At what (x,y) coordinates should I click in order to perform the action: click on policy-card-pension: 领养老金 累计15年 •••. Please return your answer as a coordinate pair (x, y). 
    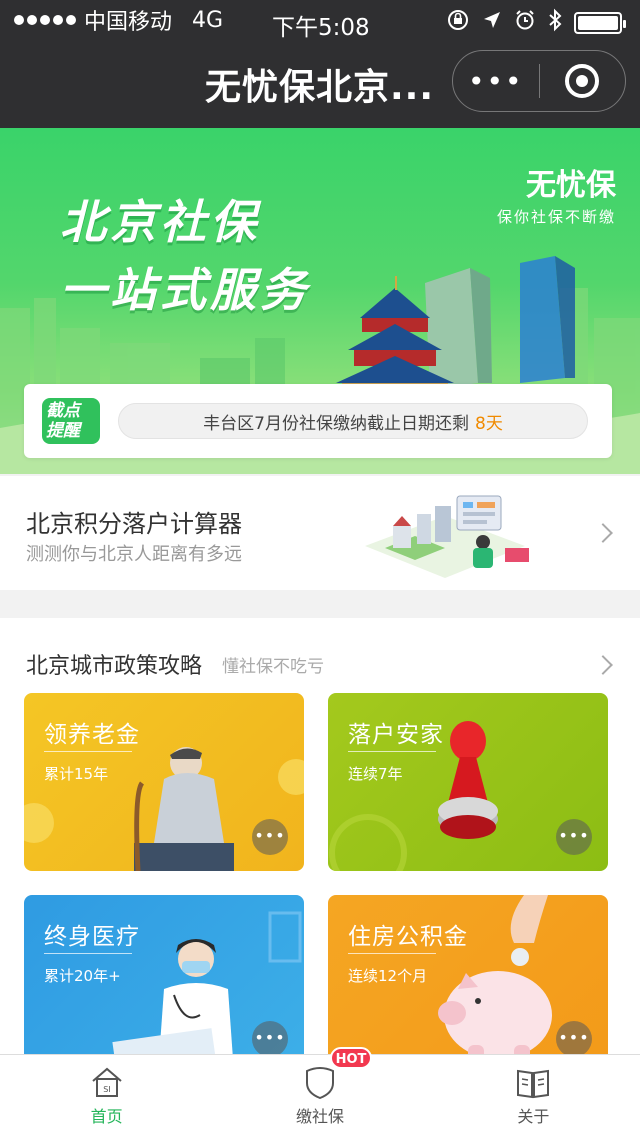
    Looking at the image, I should click on (164, 782).